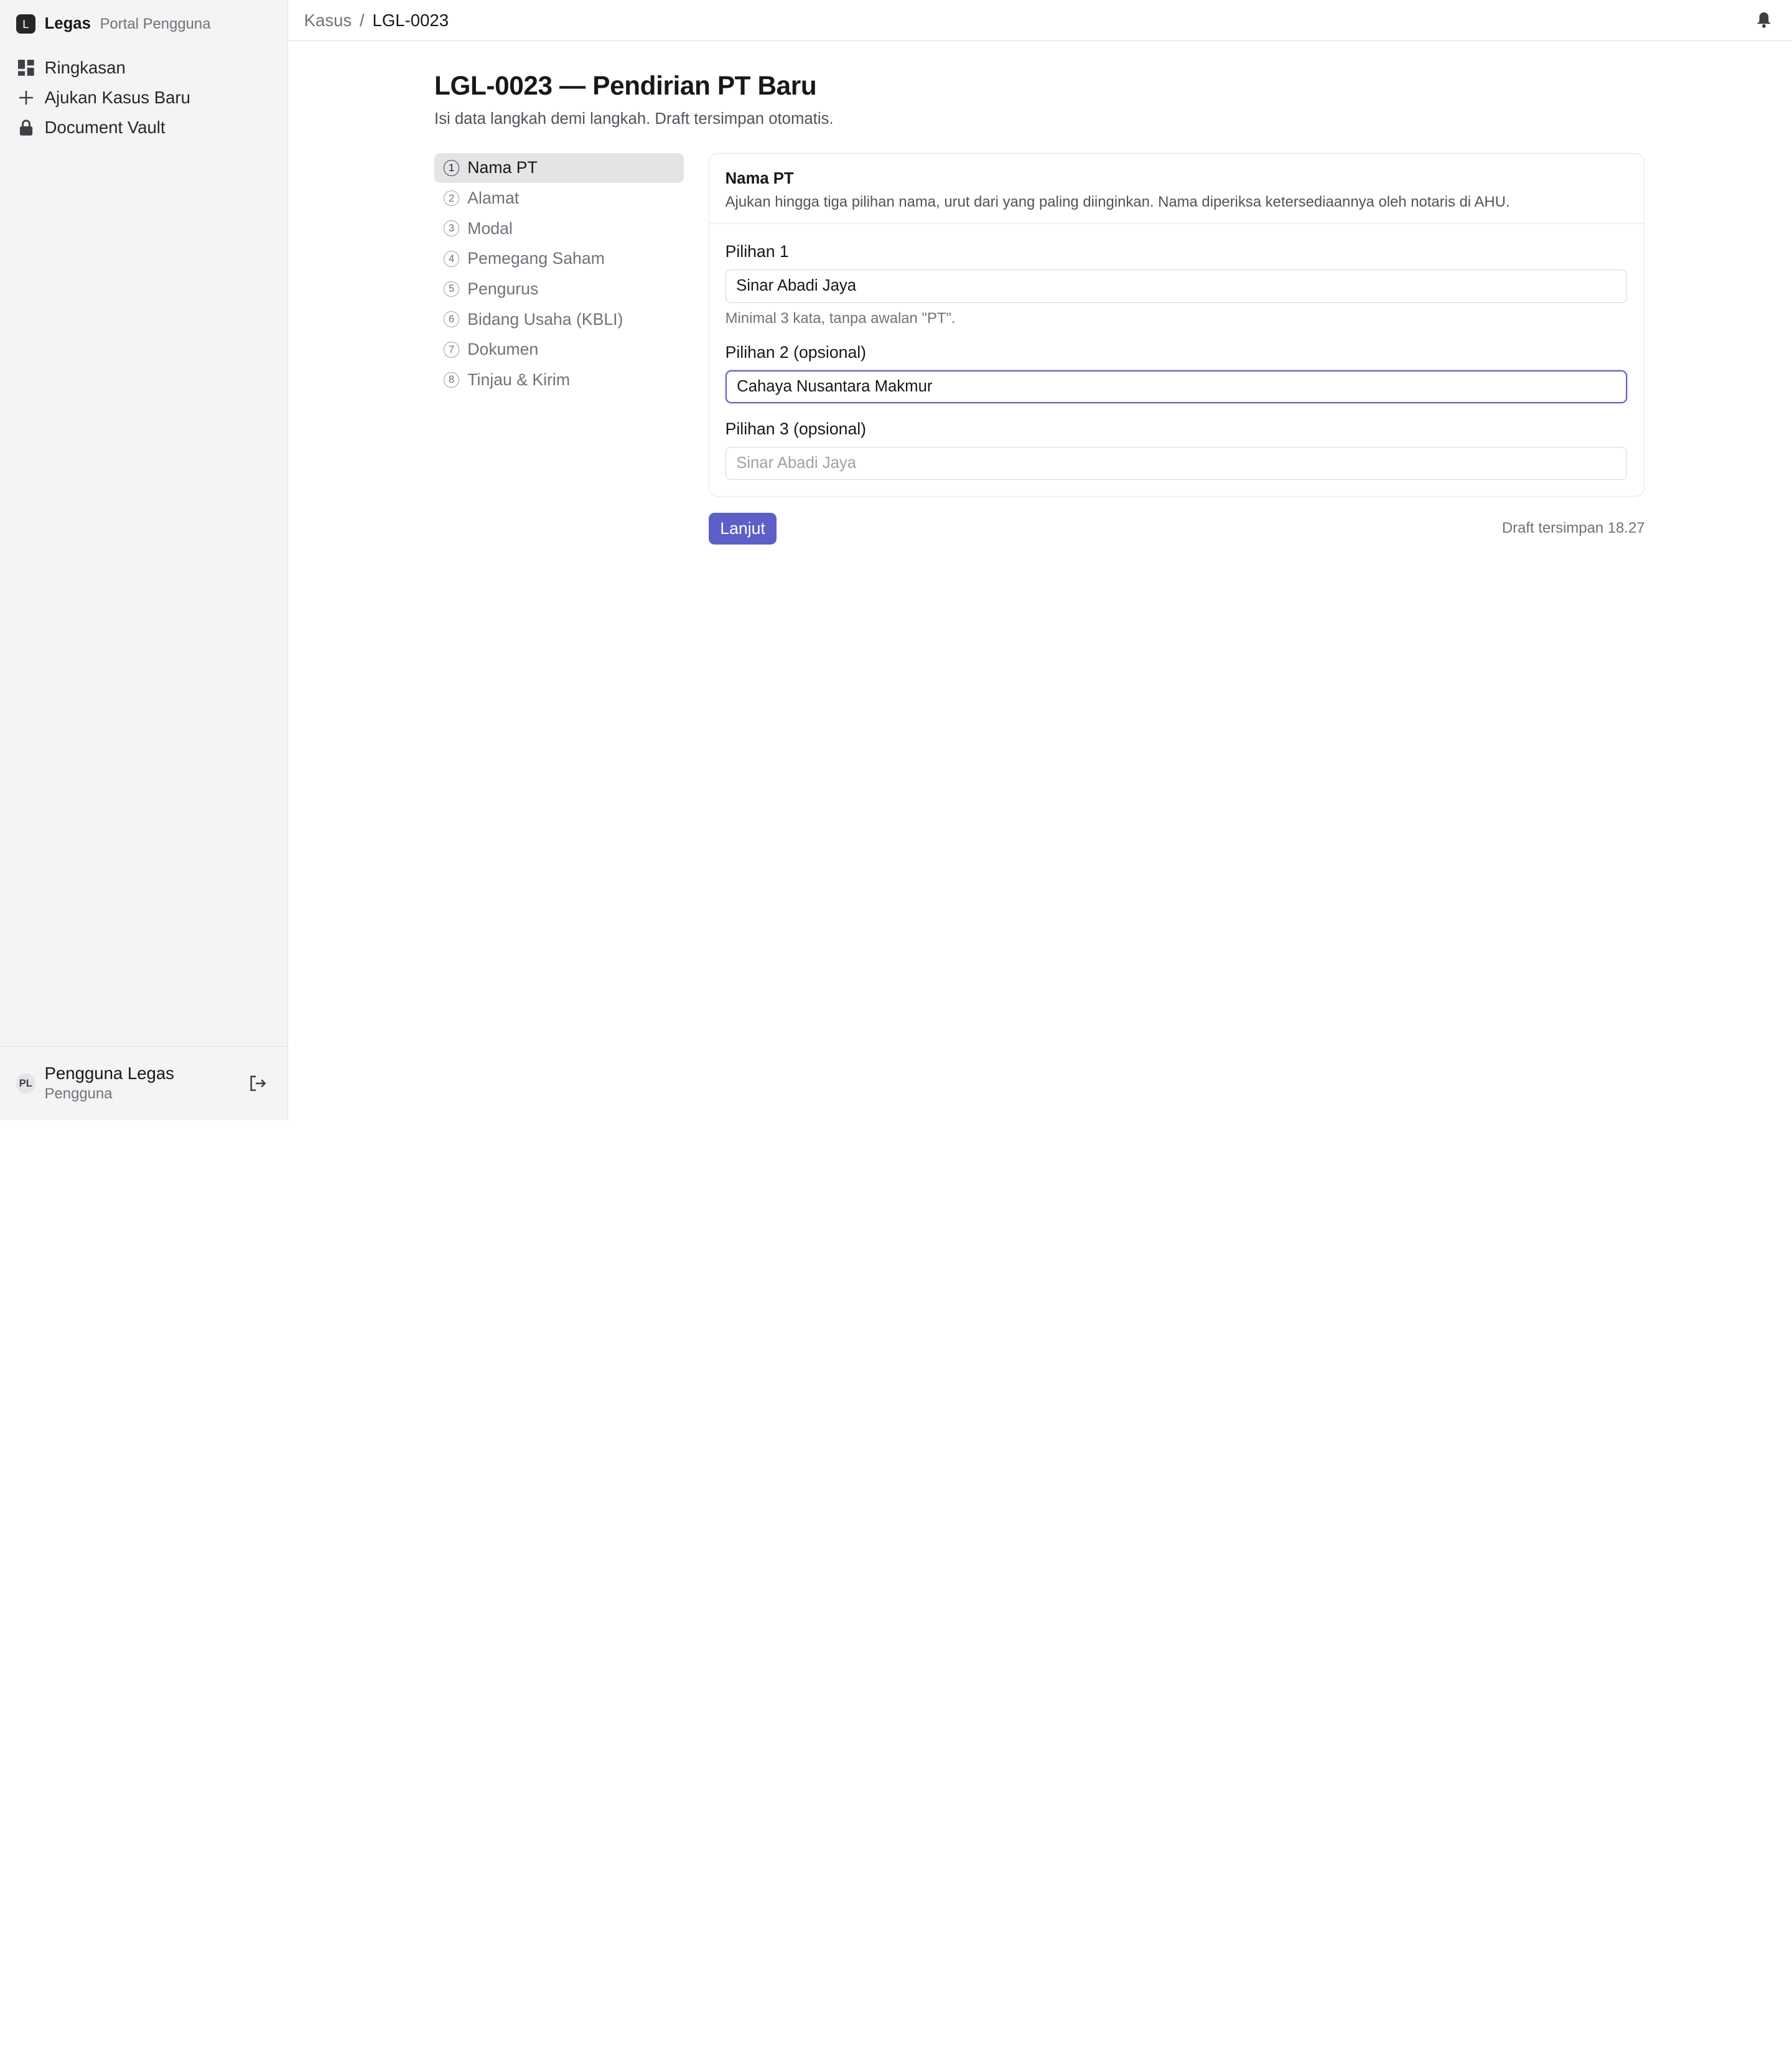 Image resolution: width=1792 pixels, height=2058 pixels. Describe the element at coordinates (1176, 387) in the screenshot. I see `pilihan-2-input` at that location.